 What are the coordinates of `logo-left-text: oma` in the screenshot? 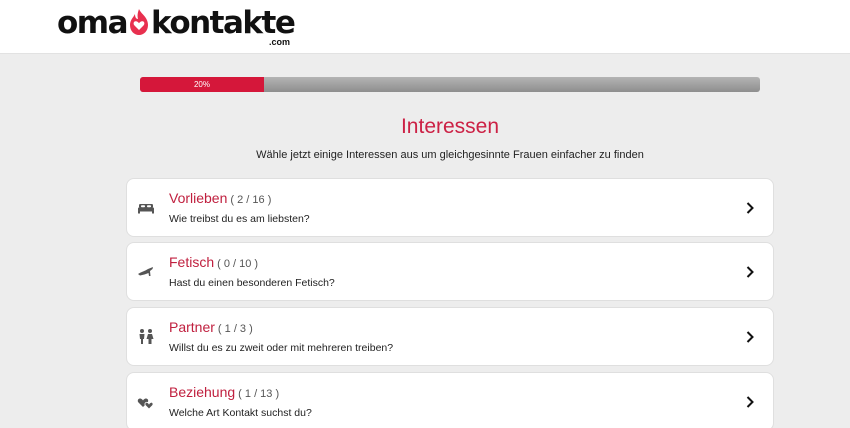 It's located at (93, 23).